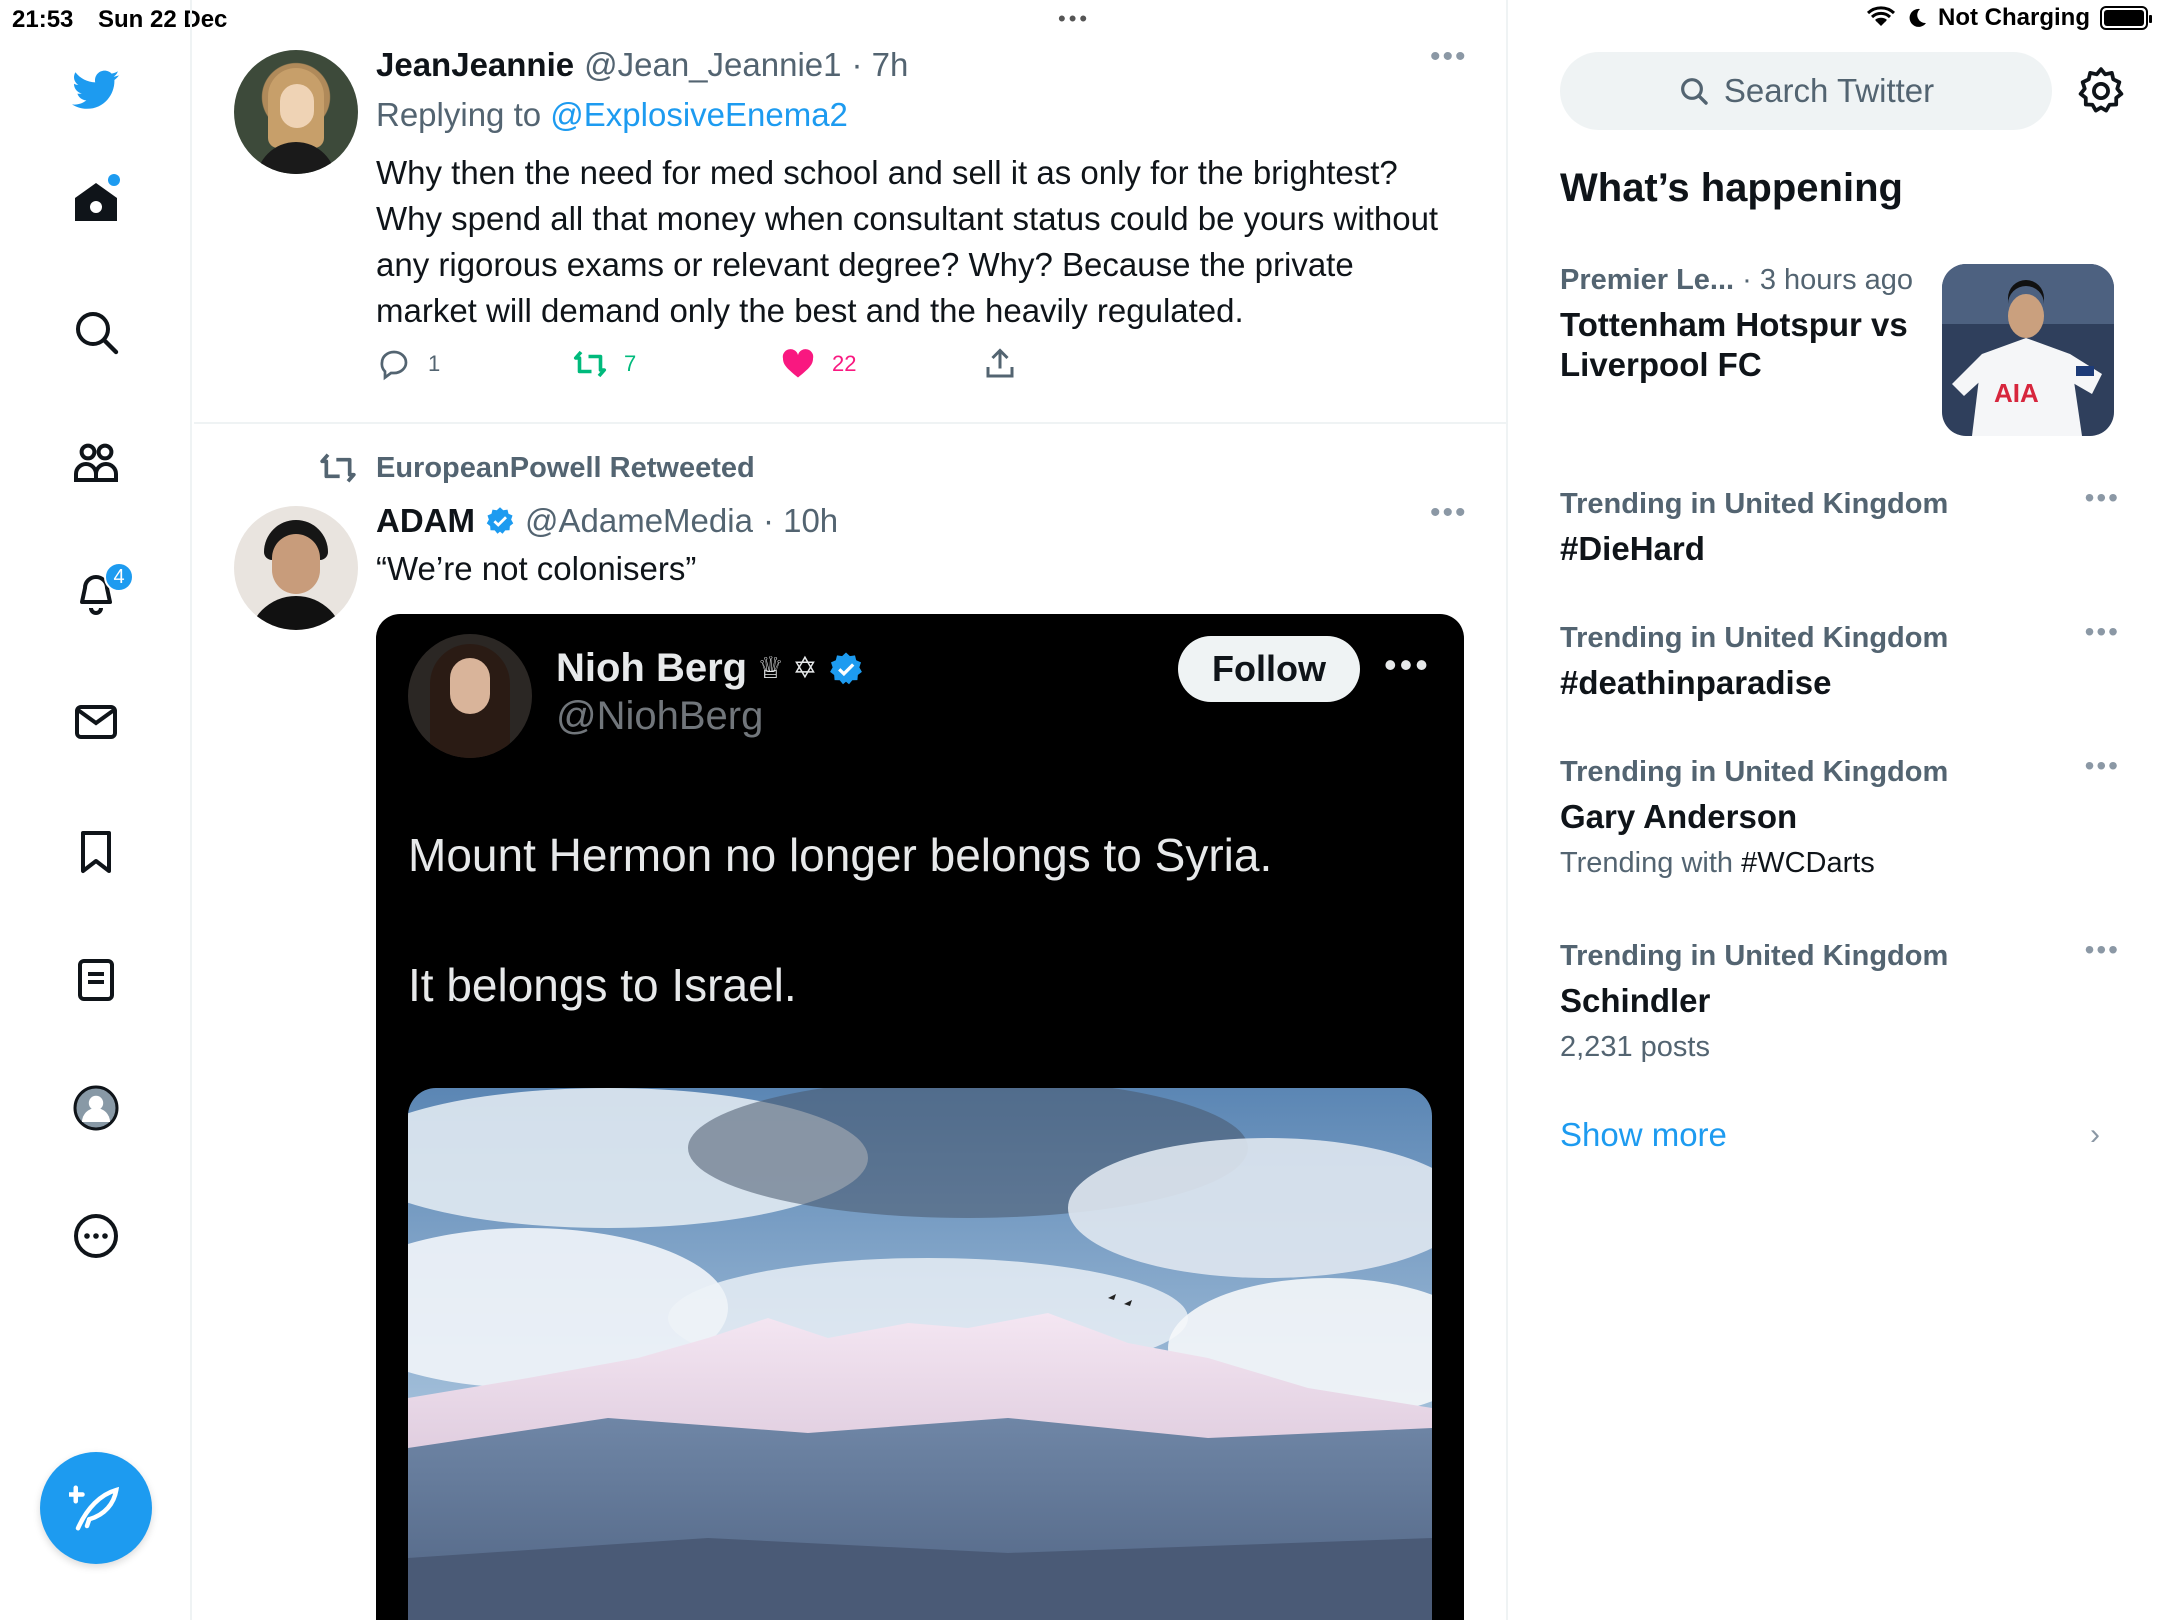 Image resolution: width=2160 pixels, height=1620 pixels. Describe the element at coordinates (639, 521) in the screenshot. I see `author-handle: @AdameMedia` at that location.